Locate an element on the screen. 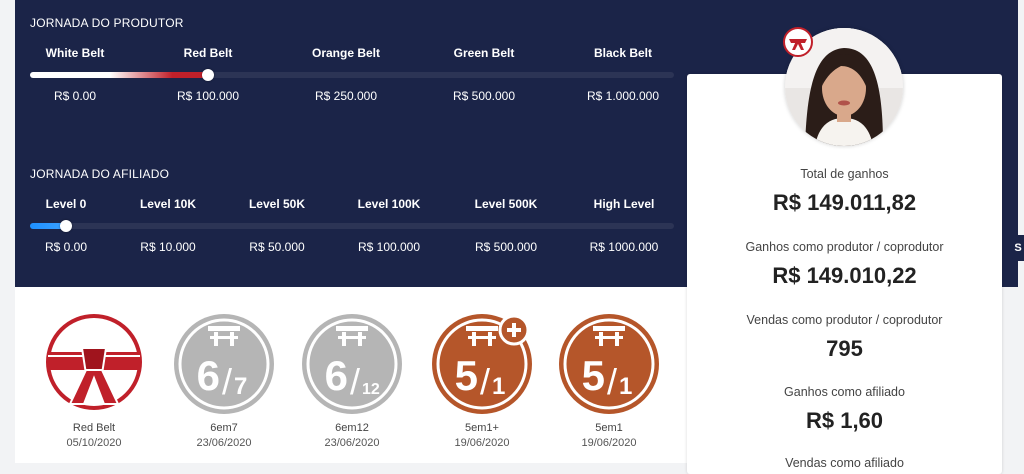  afiliado-level-name: Level 500K is located at coordinates (506, 204).